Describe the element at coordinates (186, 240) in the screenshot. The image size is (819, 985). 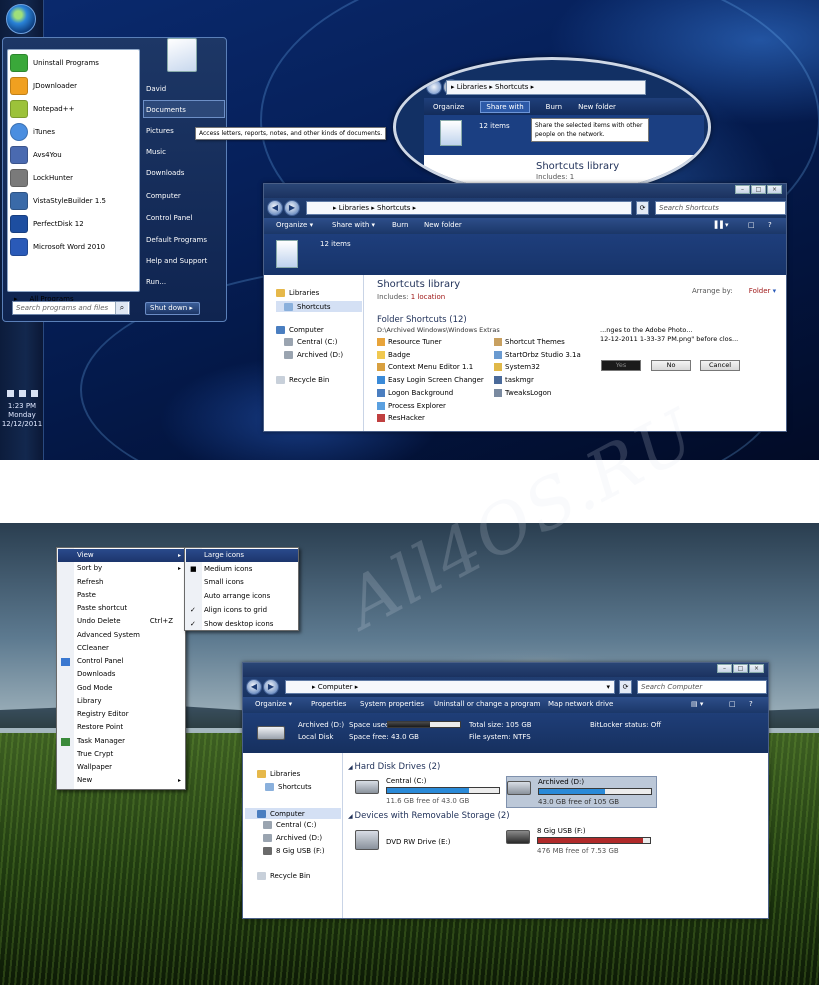
I see `start-link-default-programs: Default Programs` at that location.